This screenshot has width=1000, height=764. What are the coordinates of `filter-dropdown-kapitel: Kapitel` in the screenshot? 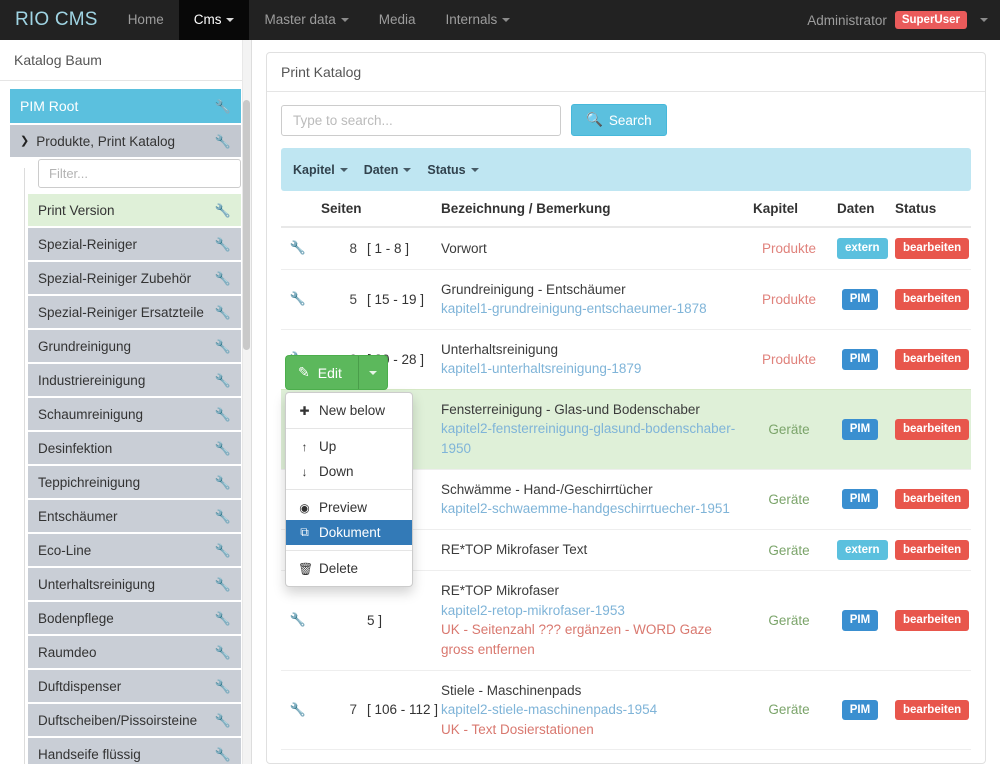 It's located at (320, 170).